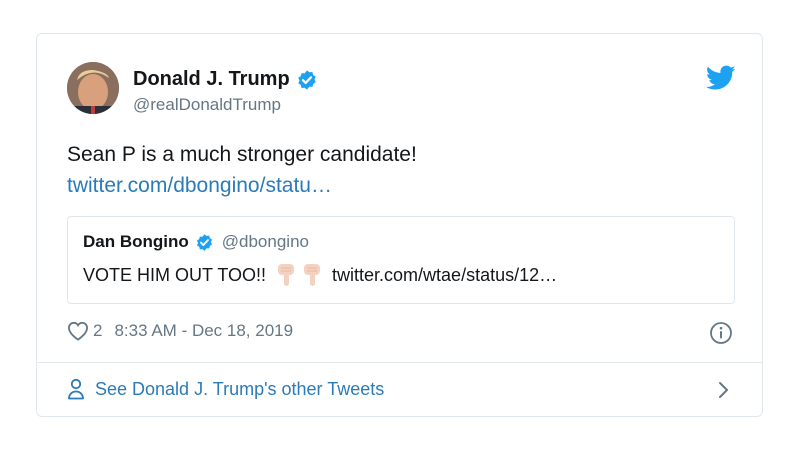  I want to click on tweet-meta: 2 8:33 AM - Dec 18, 2019, so click(180, 331).